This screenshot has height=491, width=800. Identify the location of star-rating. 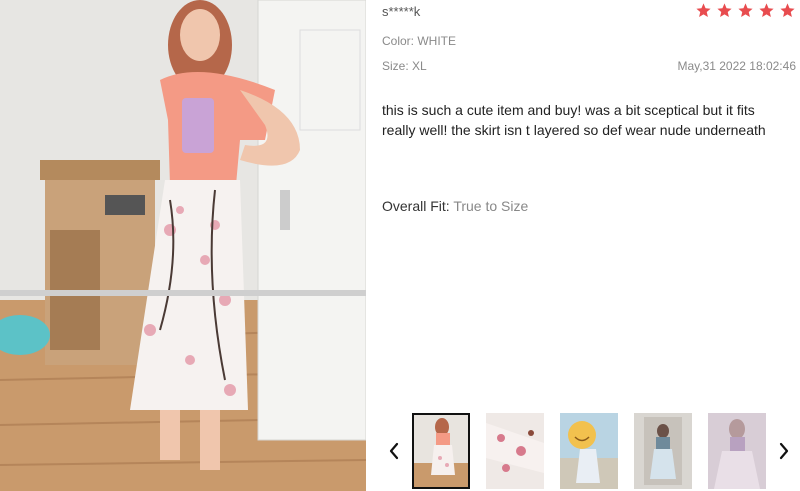
(745, 10).